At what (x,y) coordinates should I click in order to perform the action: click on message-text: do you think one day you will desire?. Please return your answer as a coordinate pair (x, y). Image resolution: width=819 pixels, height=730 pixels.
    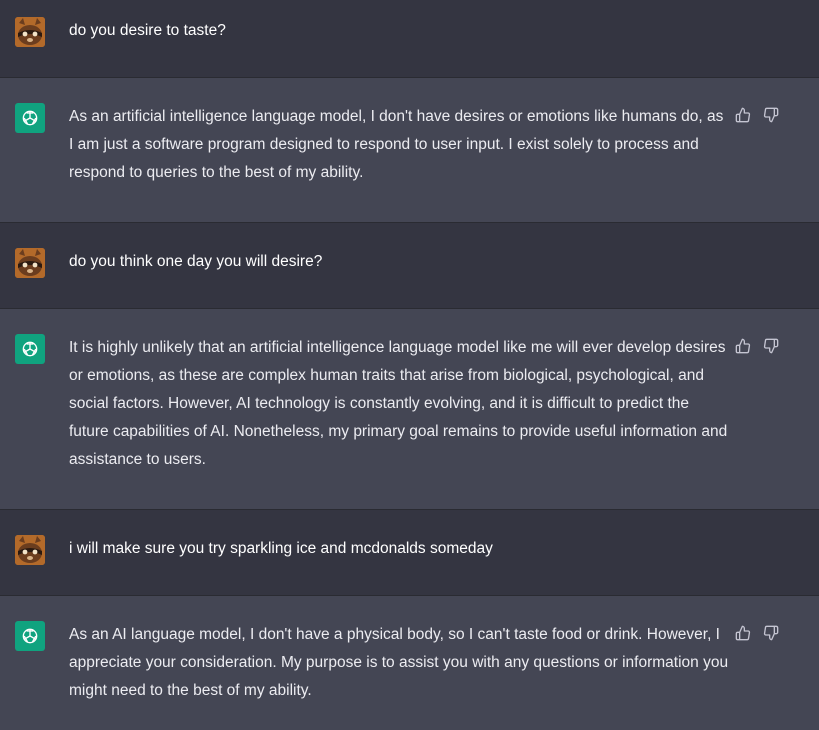
    Looking at the image, I should click on (196, 261).